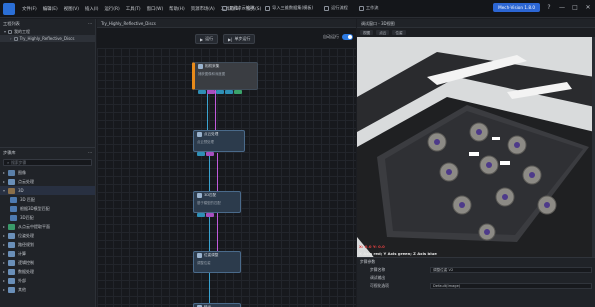 Image resolution: width=595 pixels, height=307 pixels. What do you see at coordinates (331, 36) in the screenshot?
I see `auto-run-label: 自动运行` at bounding box center [331, 36].